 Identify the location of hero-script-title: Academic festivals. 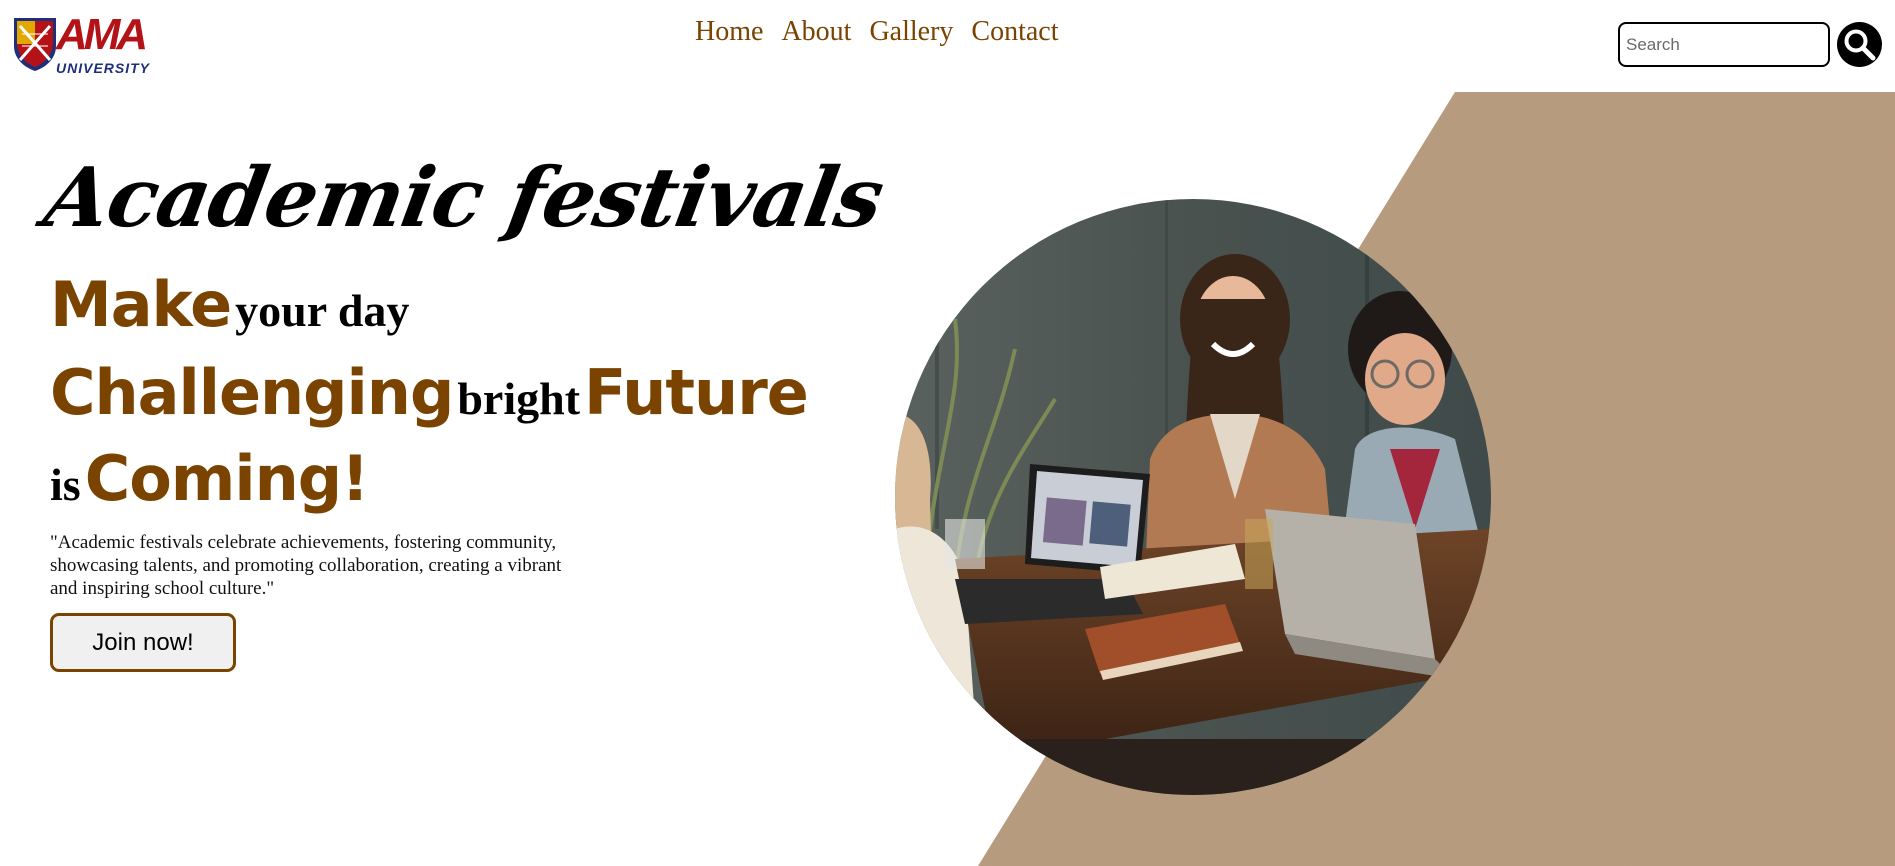
(463, 198).